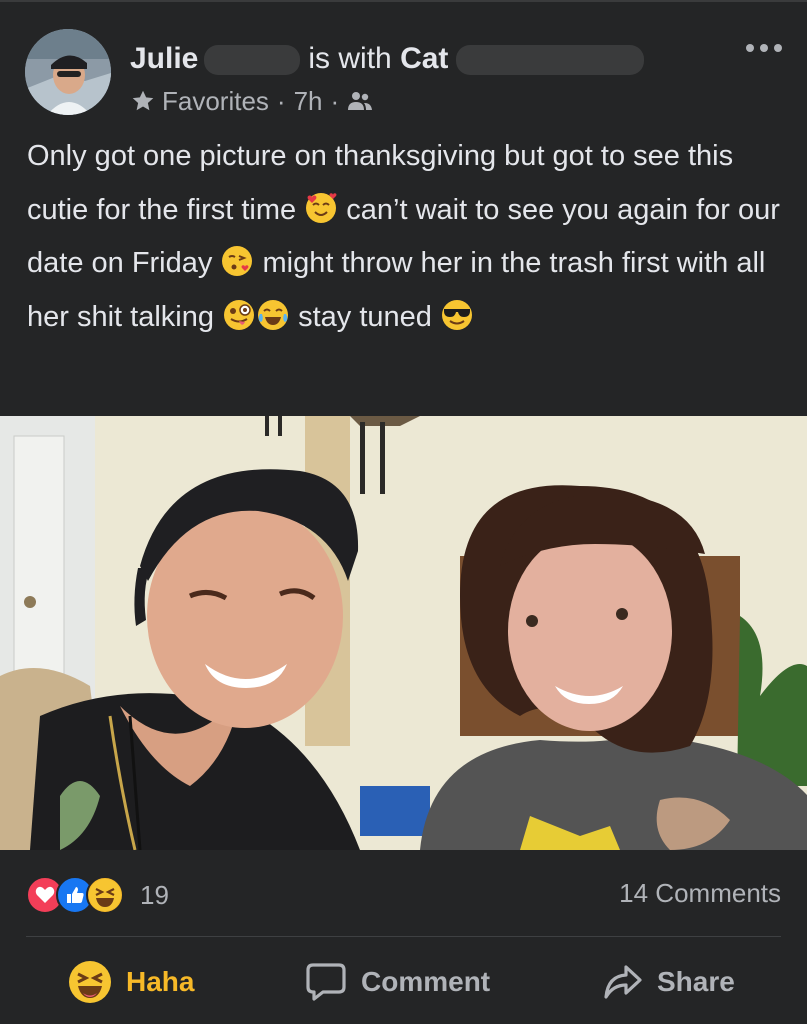  Describe the element at coordinates (215, 101) in the screenshot. I see `audience-label: Favorites` at that location.